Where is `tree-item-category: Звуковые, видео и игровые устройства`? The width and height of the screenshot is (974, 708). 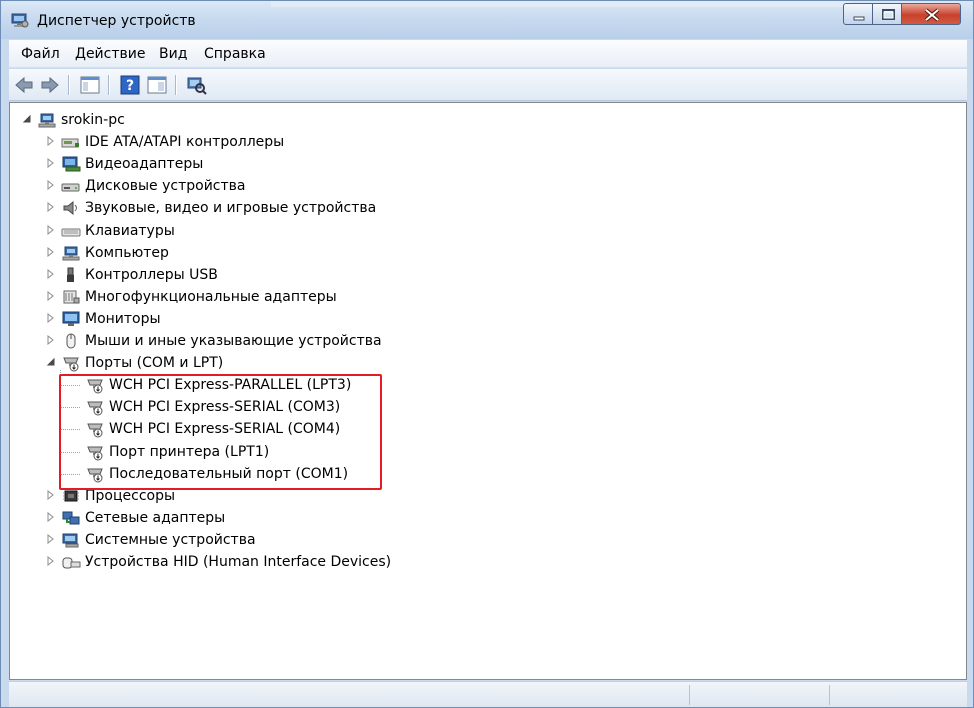 tree-item-category: Звуковые, видео и игровые устройства is located at coordinates (211, 208).